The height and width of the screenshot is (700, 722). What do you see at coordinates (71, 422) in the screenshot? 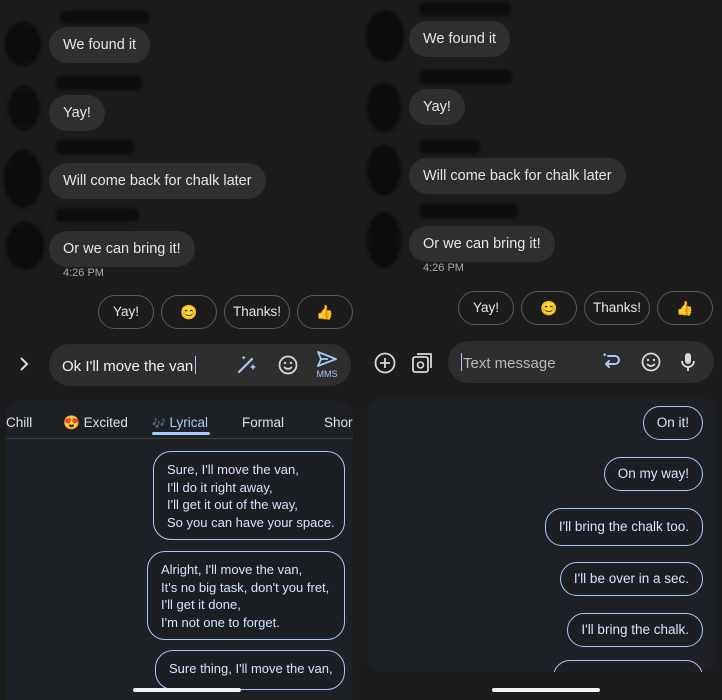
I see `heart-eyes-icon: 😍` at bounding box center [71, 422].